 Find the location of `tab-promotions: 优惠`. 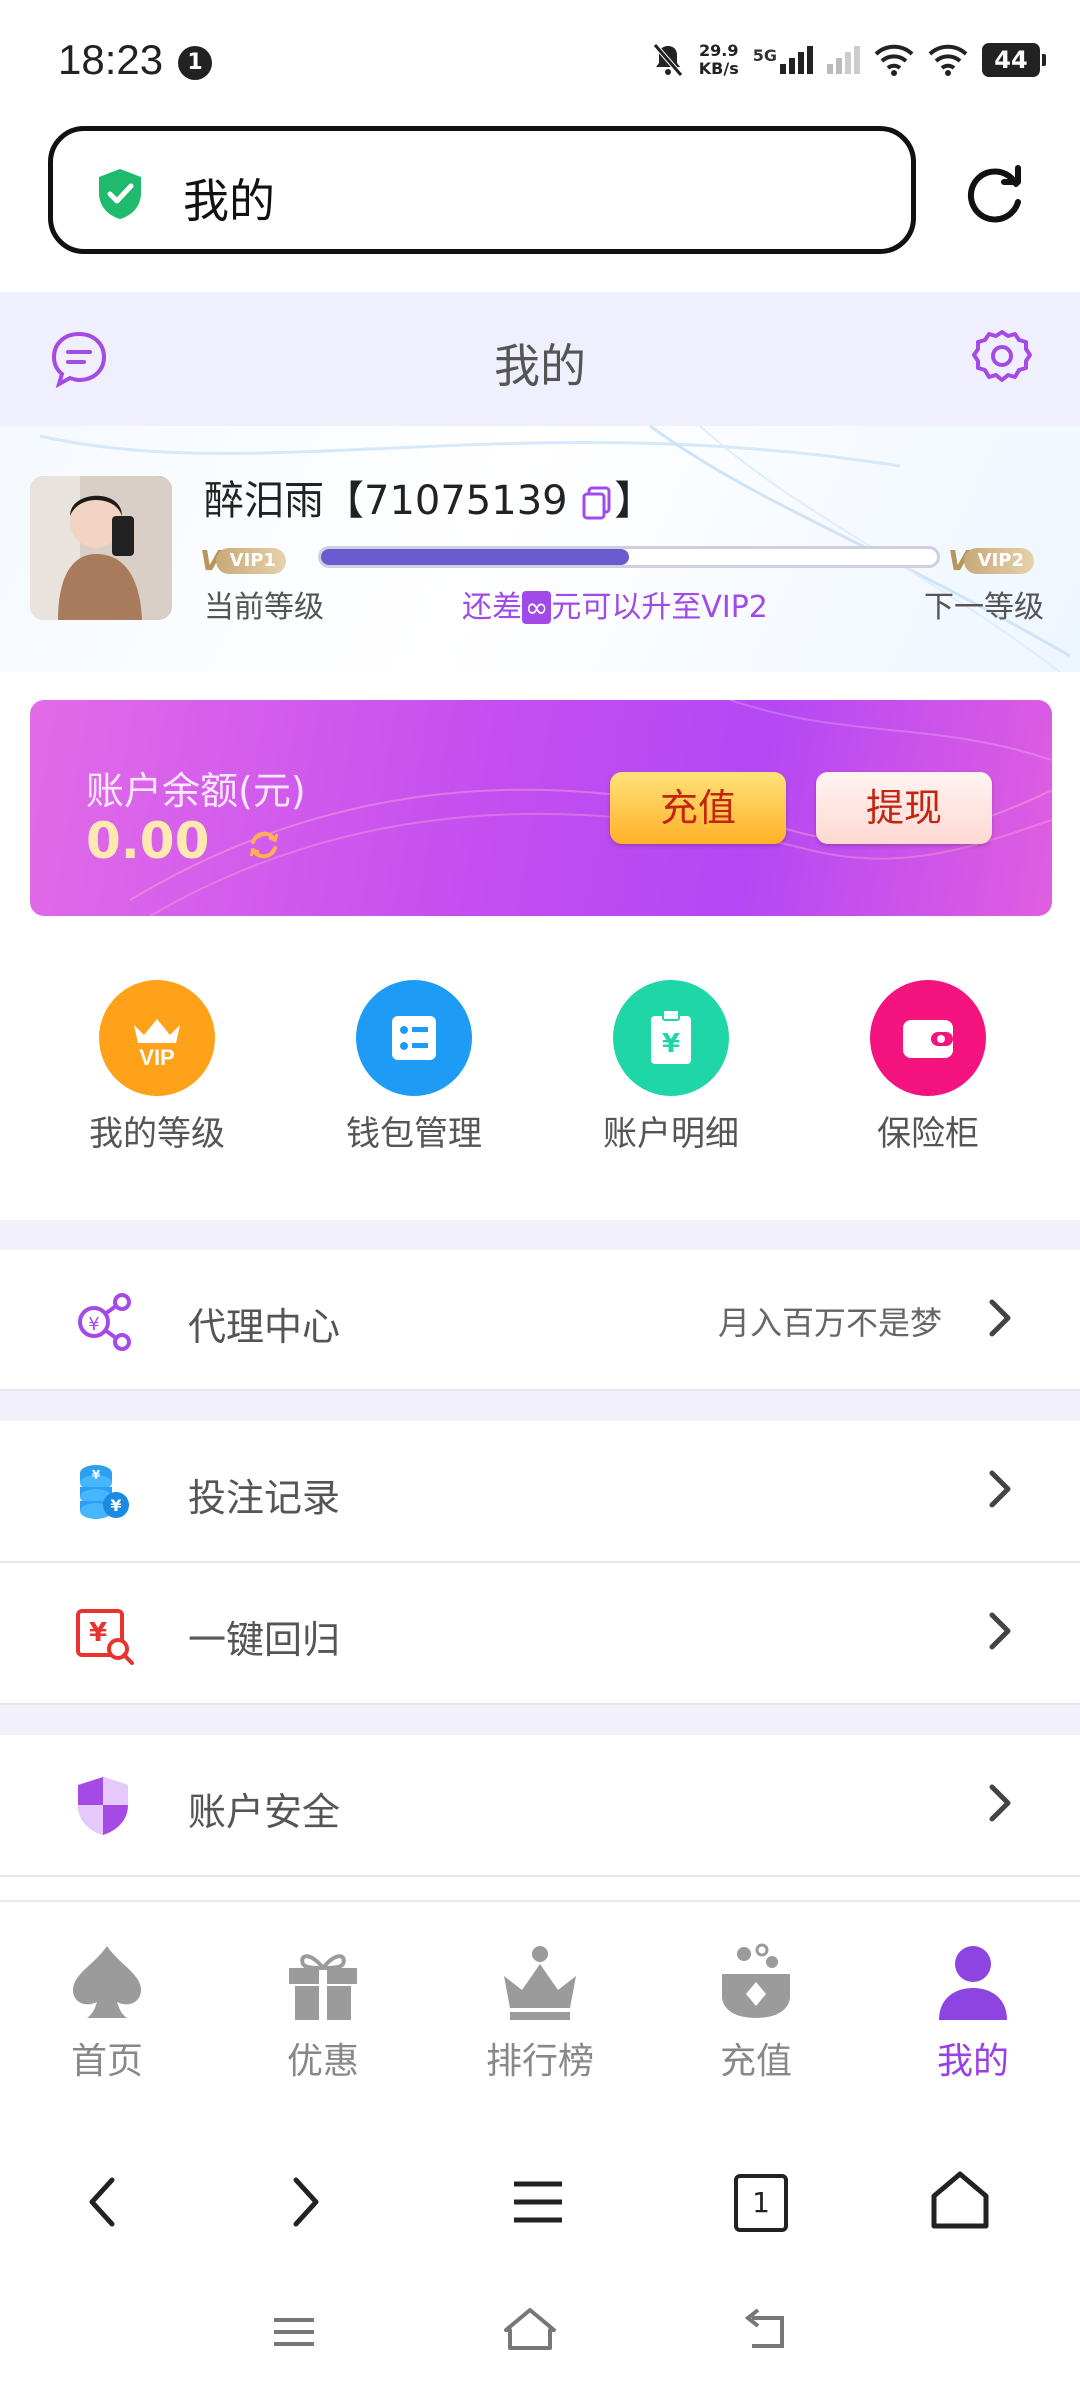

tab-promotions: 优惠 is located at coordinates (323, 2013).